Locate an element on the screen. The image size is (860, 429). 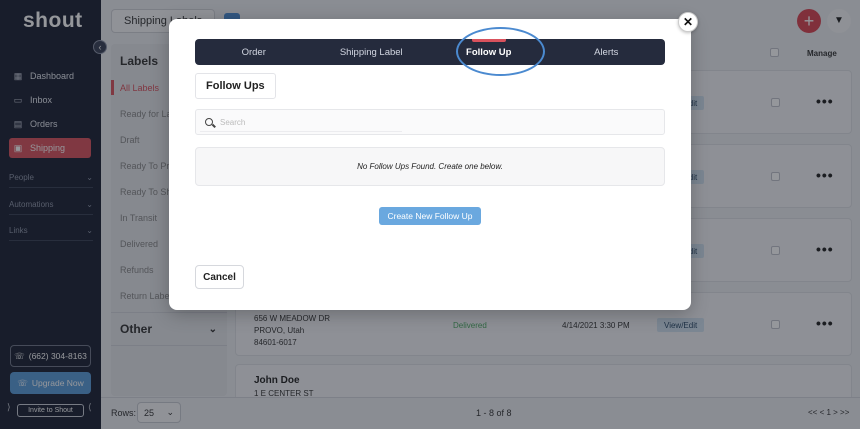
empty-state-message: No Follow Ups Found. Create one below. is located at coordinates (430, 166).